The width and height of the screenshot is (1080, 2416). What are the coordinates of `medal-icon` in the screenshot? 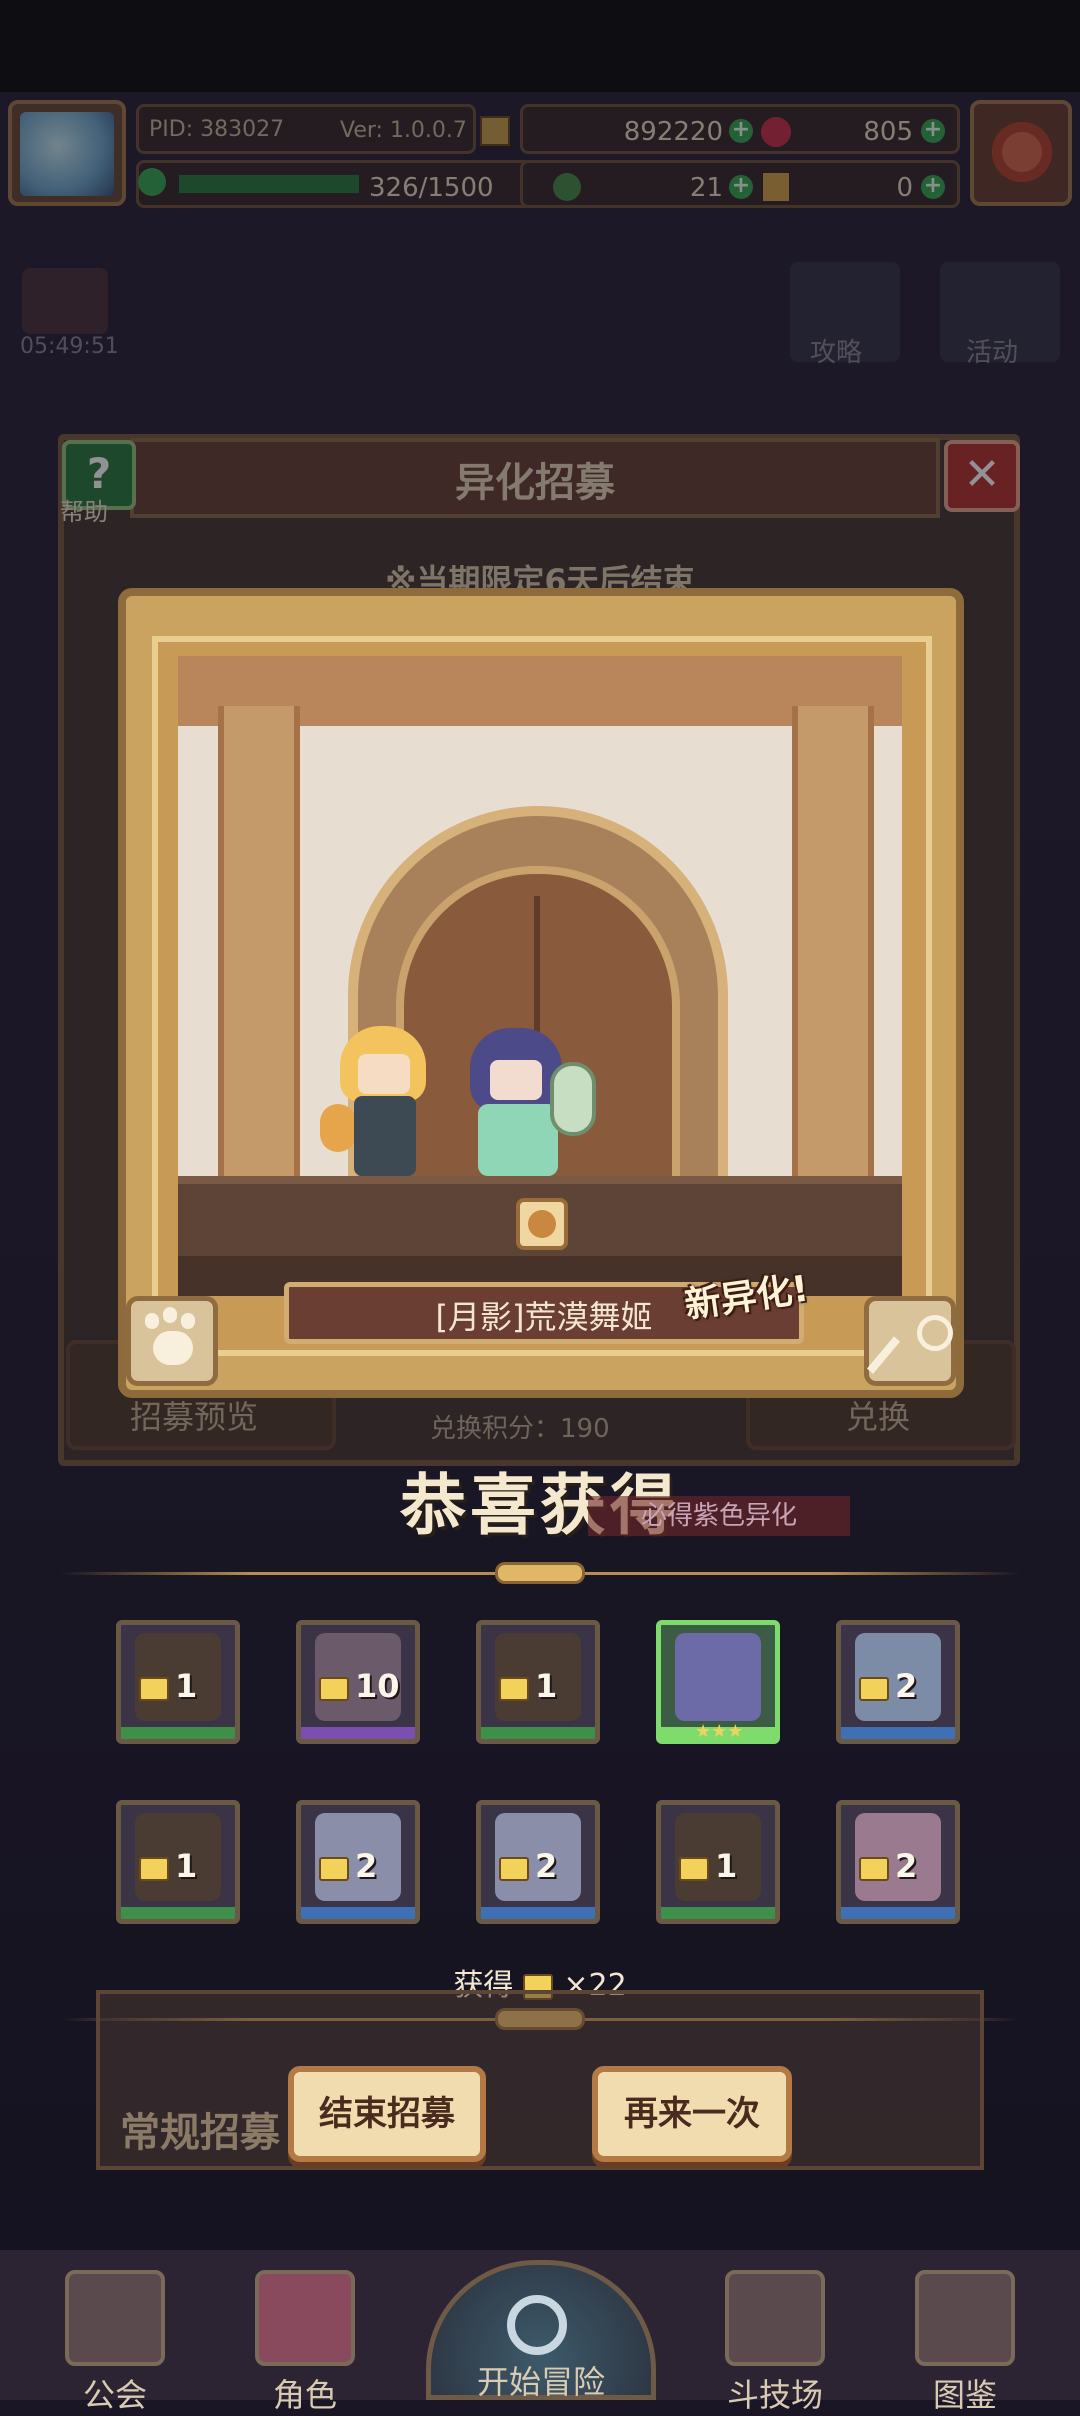 It's located at (542, 1224).